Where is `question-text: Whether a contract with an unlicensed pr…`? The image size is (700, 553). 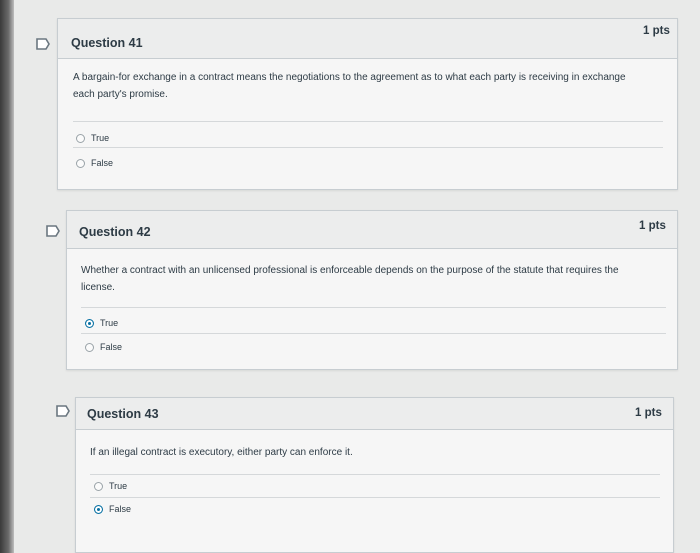
question-text: Whether a contract with an unlicensed pr… is located at coordinates (350, 279).